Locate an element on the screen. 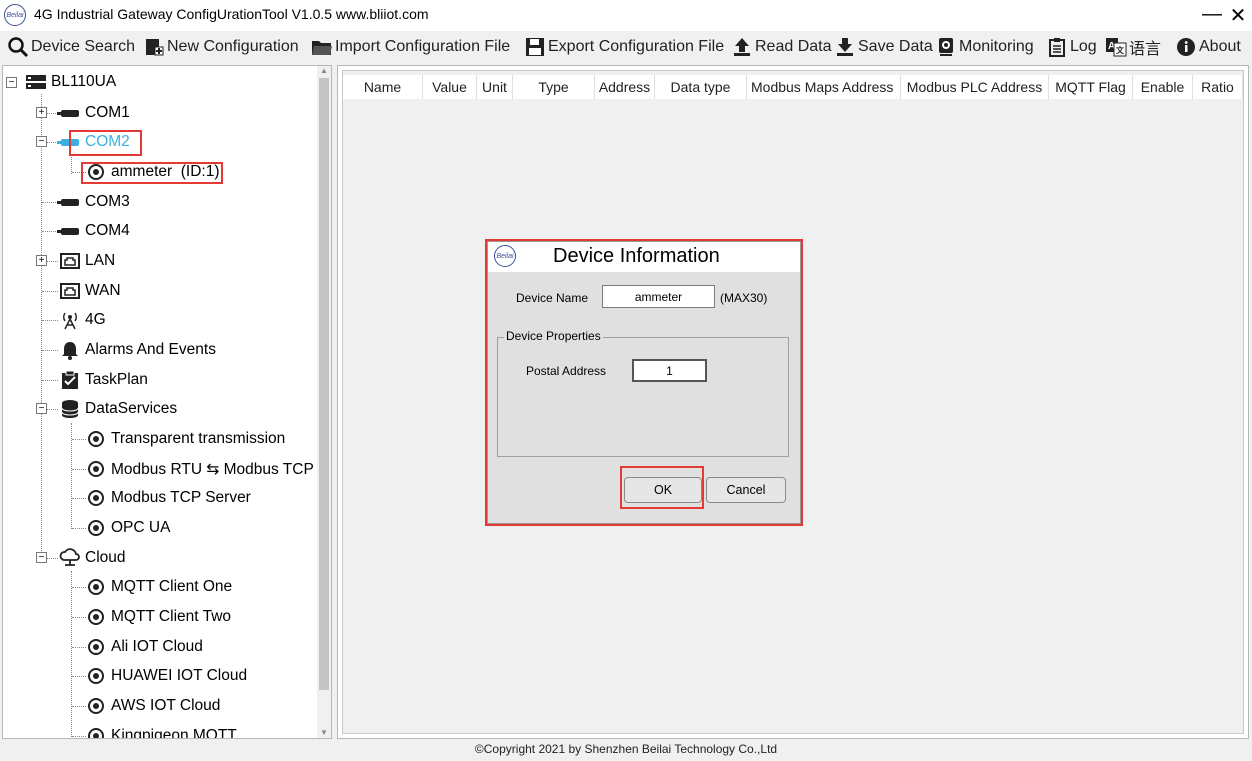 This screenshot has height=761, width=1252. tree-item-modbus-rtu-tcp: Modbus RTU ⇆ Modbus TCP is located at coordinates (199, 469).